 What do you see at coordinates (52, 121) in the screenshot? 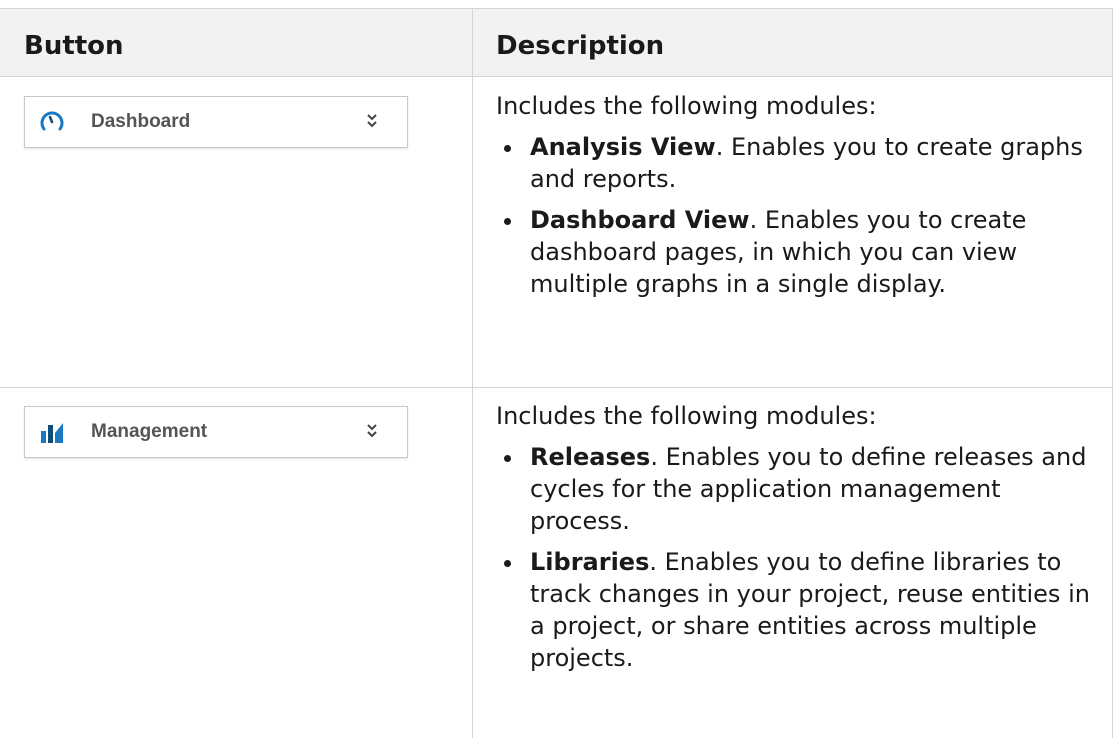
I see `dashboard-gauge-icon` at bounding box center [52, 121].